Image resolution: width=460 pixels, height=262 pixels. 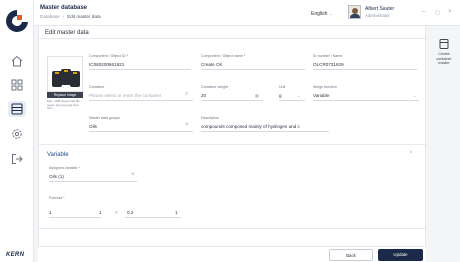 What do you see at coordinates (67, 33) in the screenshot?
I see `section-title: Edit master data` at bounding box center [67, 33].